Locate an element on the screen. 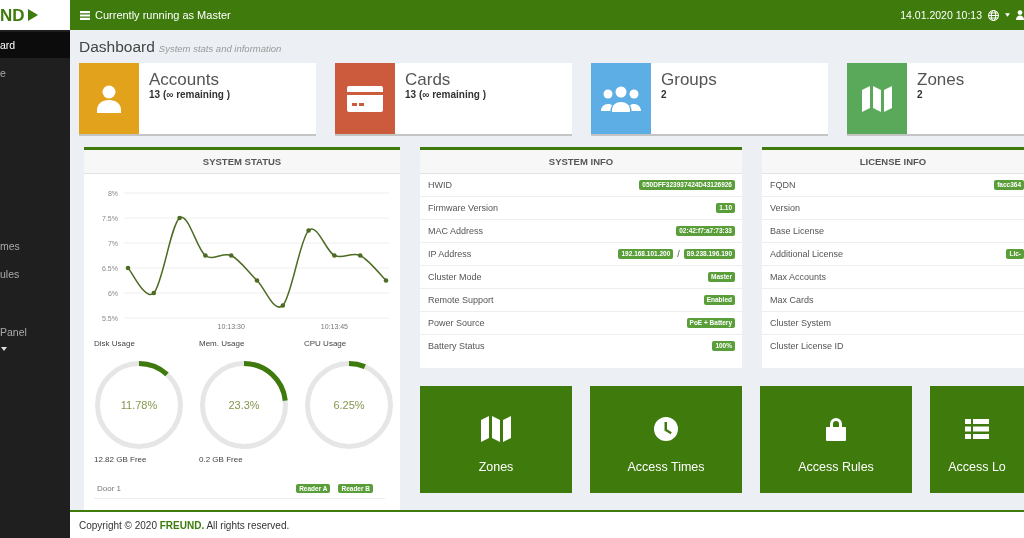  info-label: IP Address is located at coordinates (450, 254).